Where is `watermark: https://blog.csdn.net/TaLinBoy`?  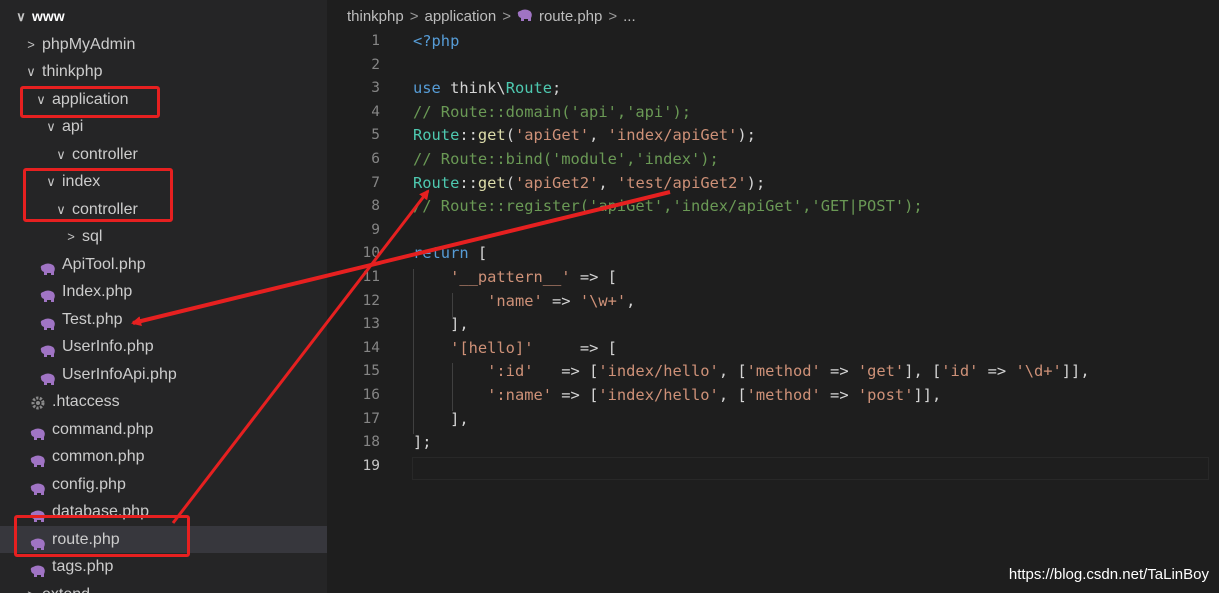
watermark: https://blog.csdn.net/TaLinBoy is located at coordinates (1108, 574).